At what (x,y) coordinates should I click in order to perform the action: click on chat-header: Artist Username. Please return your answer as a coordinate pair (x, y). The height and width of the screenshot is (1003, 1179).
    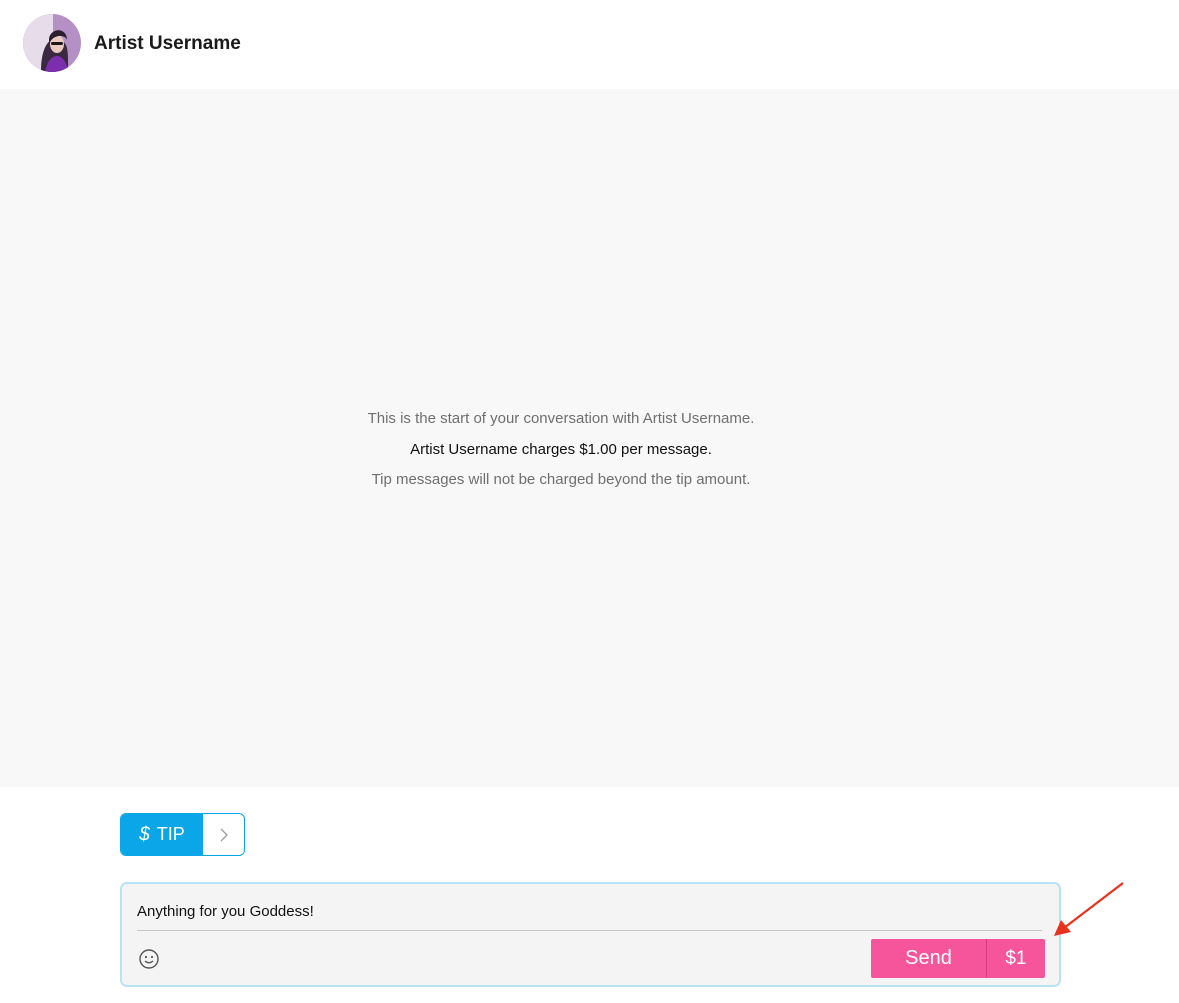
    Looking at the image, I should click on (589, 44).